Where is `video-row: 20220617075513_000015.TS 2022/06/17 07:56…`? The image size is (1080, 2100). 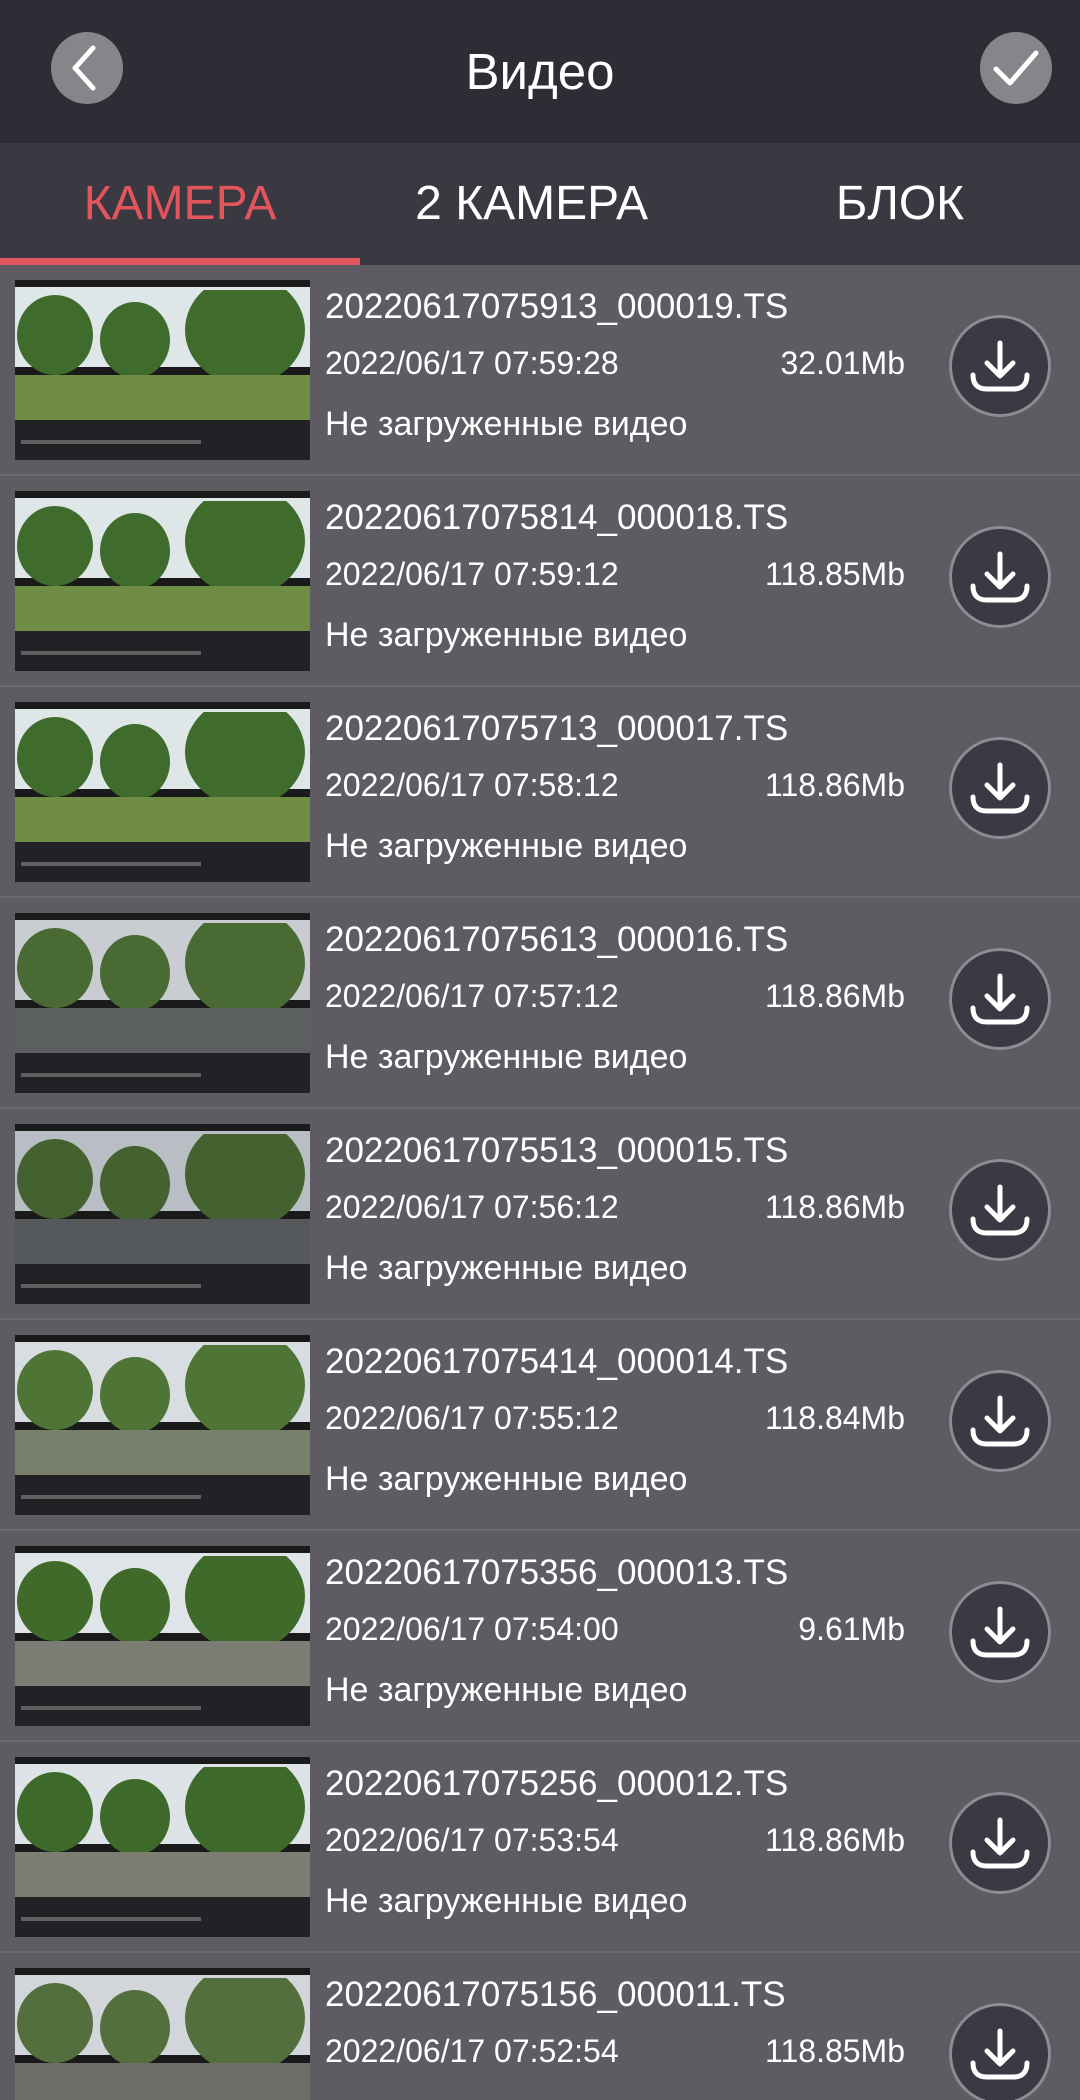
video-row: 20220617075513_000015.TS 2022/06/17 07:56… is located at coordinates (540, 1214).